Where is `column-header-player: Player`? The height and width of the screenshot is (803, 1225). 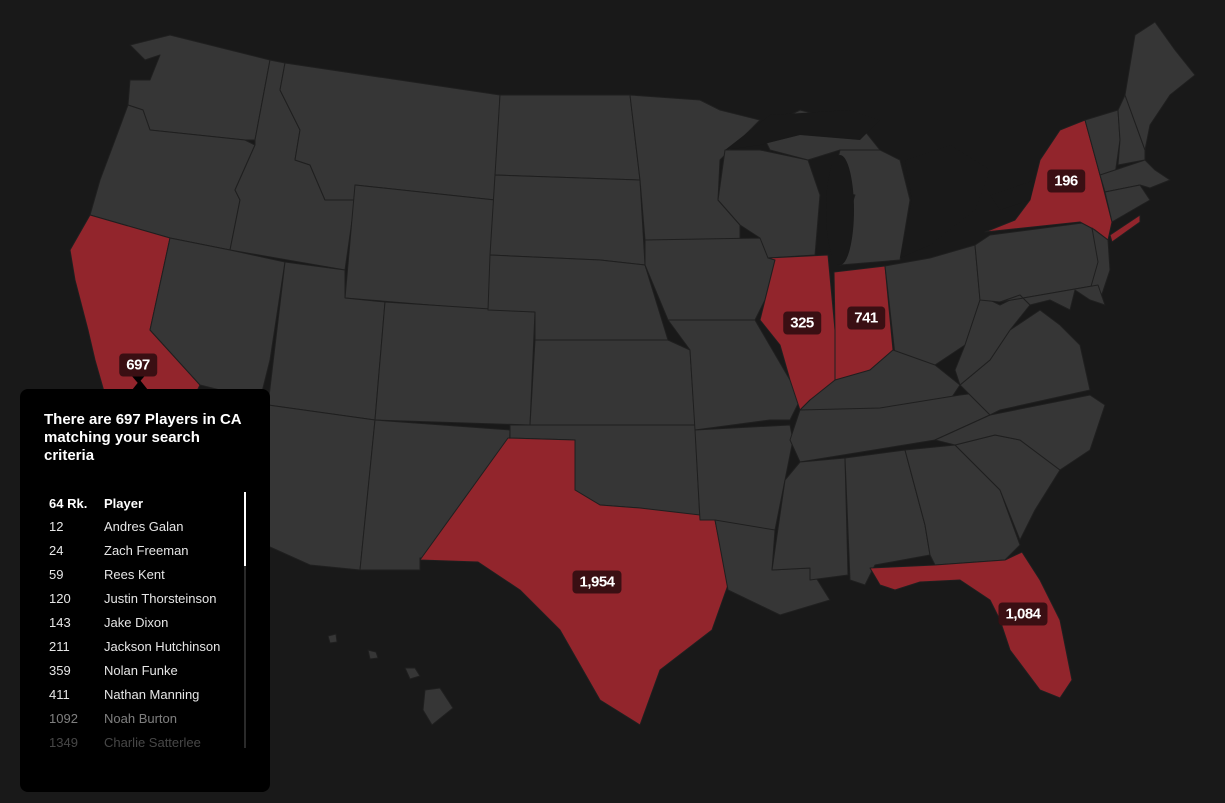 column-header-player: Player is located at coordinates (175, 503).